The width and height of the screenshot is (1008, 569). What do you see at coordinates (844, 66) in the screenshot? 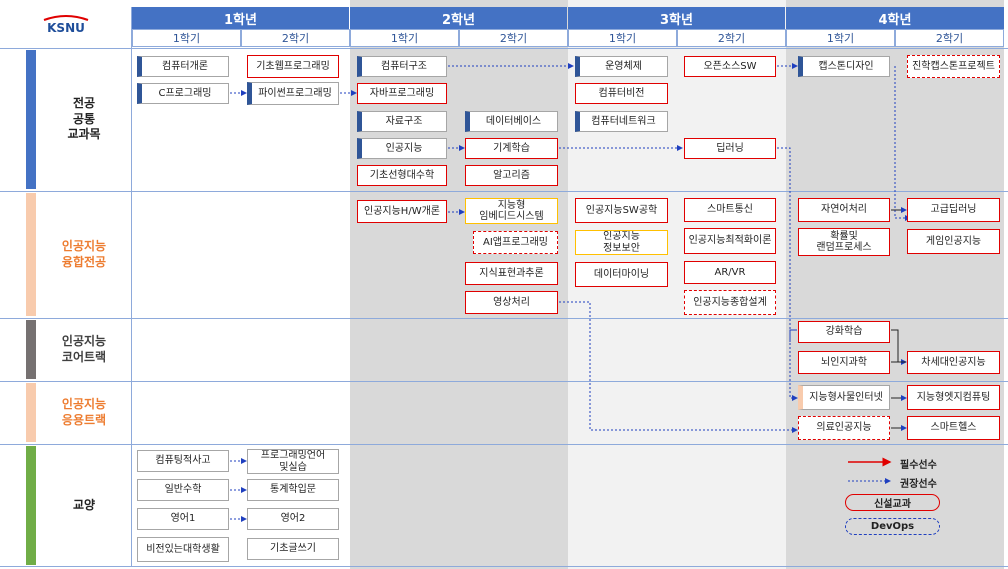
I see `course-box: 캡스톤디자인` at bounding box center [844, 66].